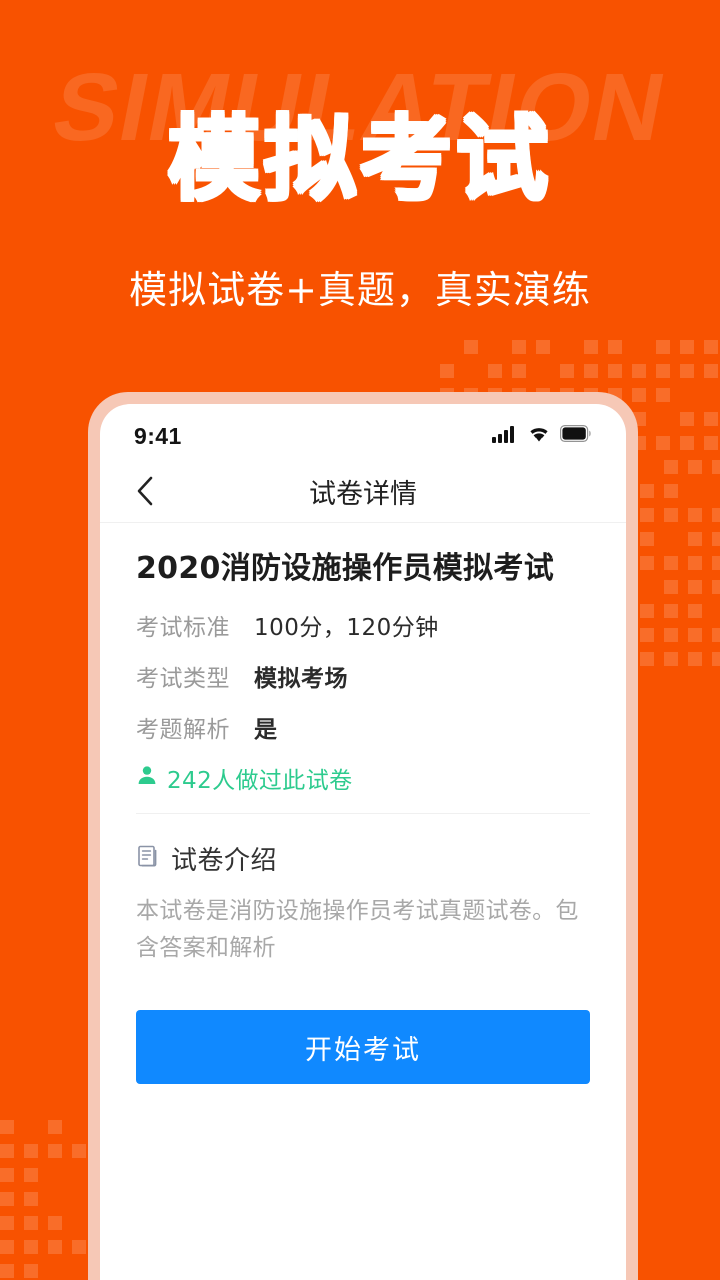  What do you see at coordinates (260, 780) in the screenshot?
I see `doers-count-text: 242人做过此试卷` at bounding box center [260, 780].